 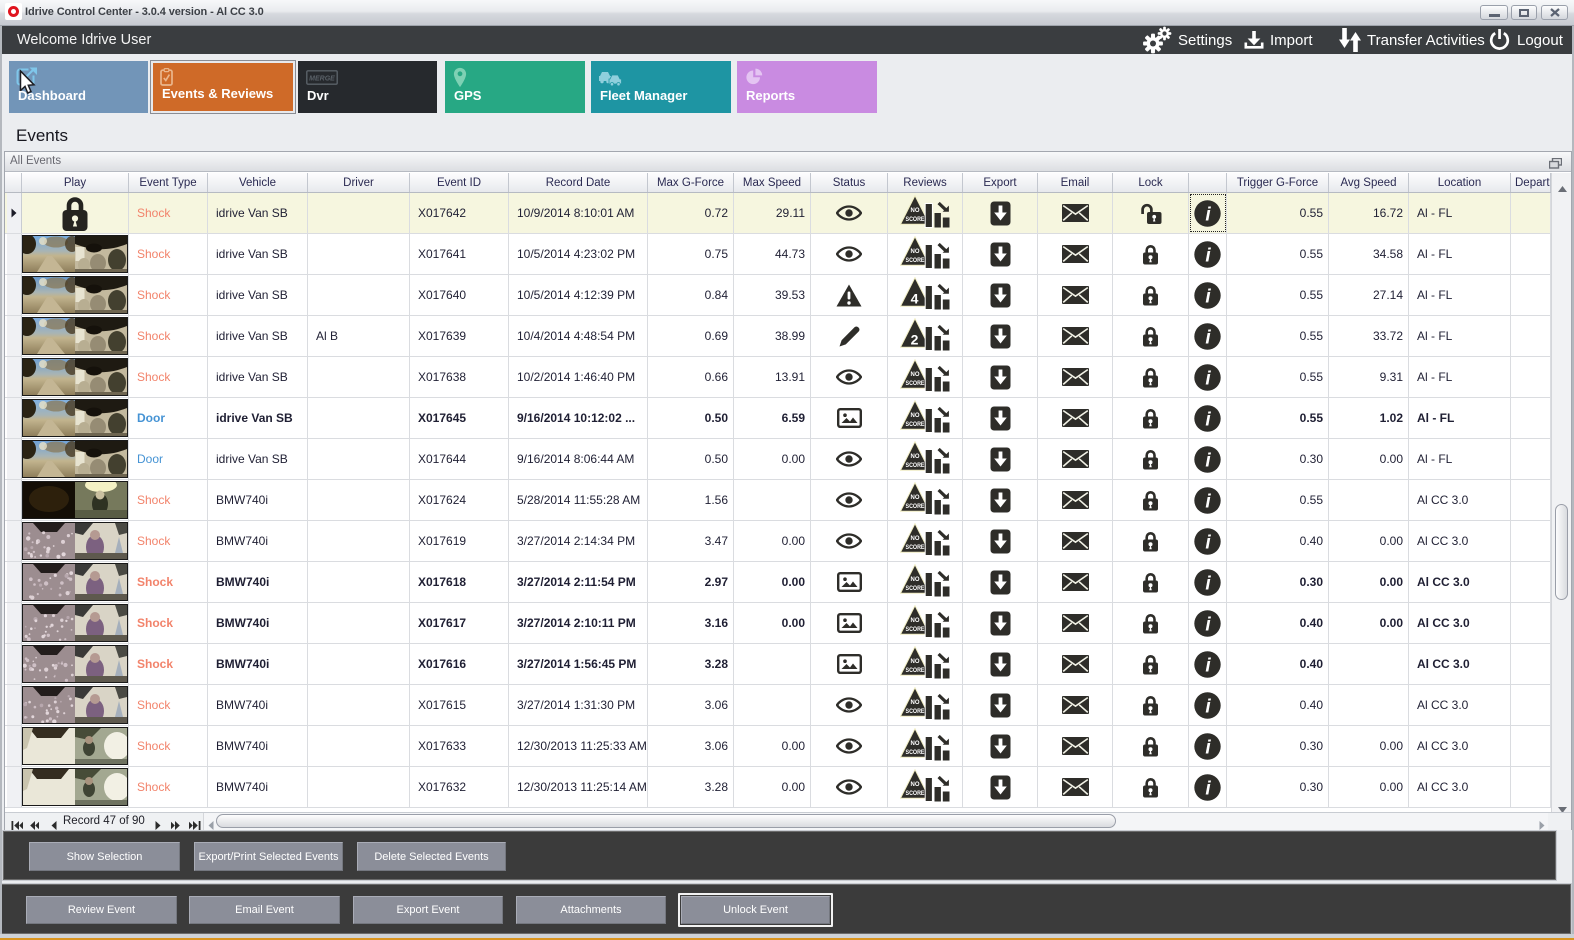 What do you see at coordinates (915, 298) in the screenshot?
I see `svg-text: 4` at bounding box center [915, 298].